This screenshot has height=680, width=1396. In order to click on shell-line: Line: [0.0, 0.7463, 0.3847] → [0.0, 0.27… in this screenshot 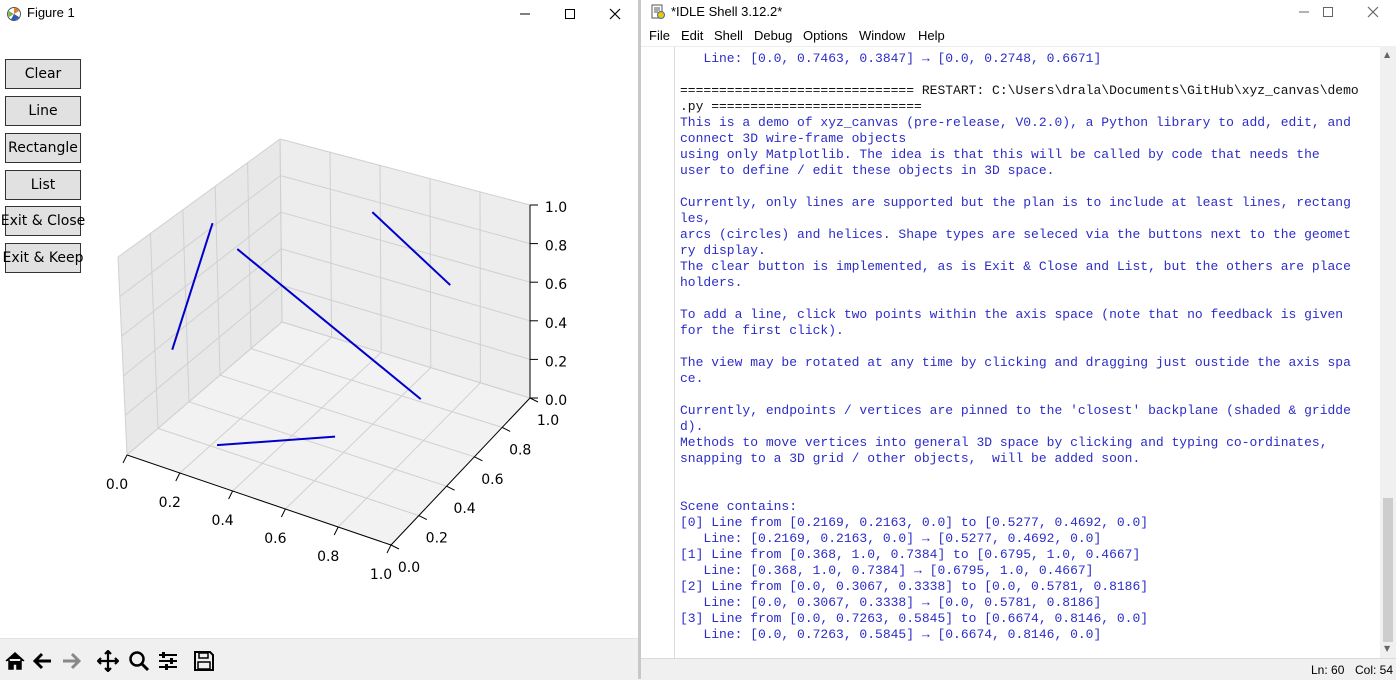, I will do `click(1025, 59)`.